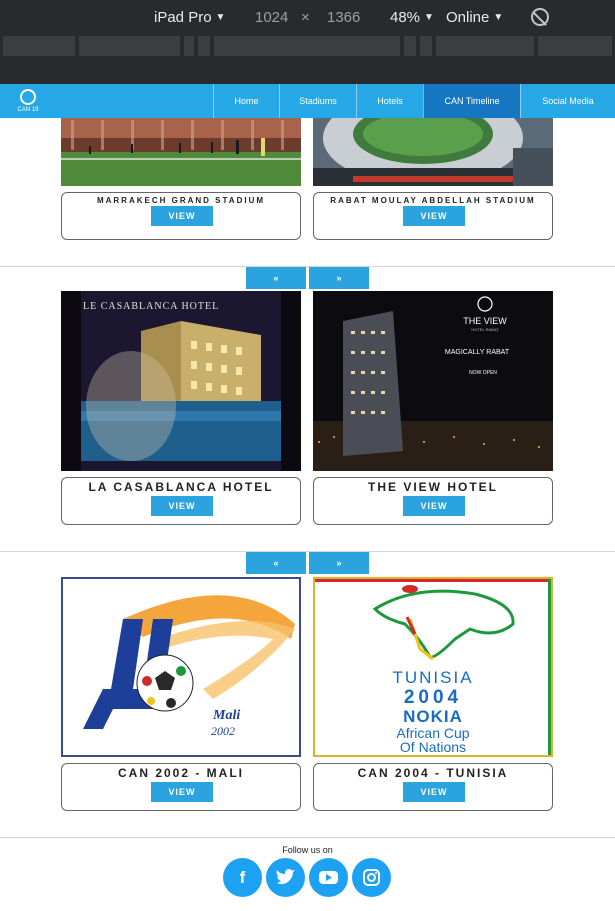 The height and width of the screenshot is (911, 615). I want to click on network-throttle-select: Online ▼, so click(474, 17).